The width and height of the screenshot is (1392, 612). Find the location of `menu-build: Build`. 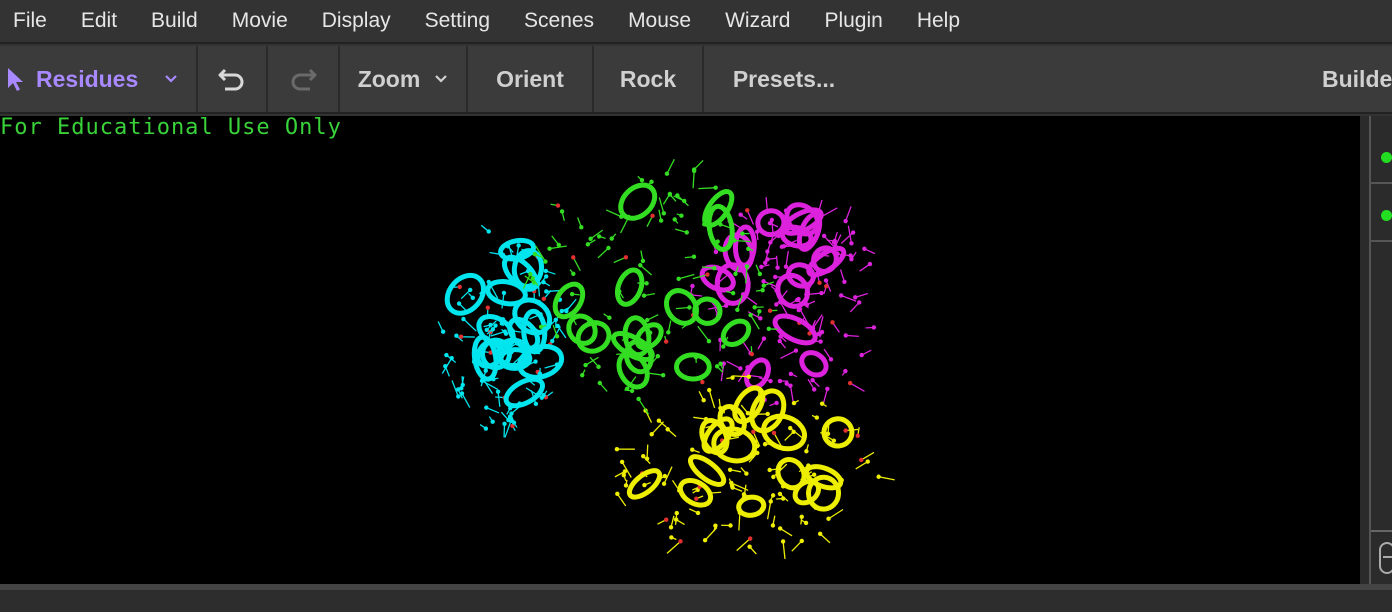

menu-build: Build is located at coordinates (174, 21).